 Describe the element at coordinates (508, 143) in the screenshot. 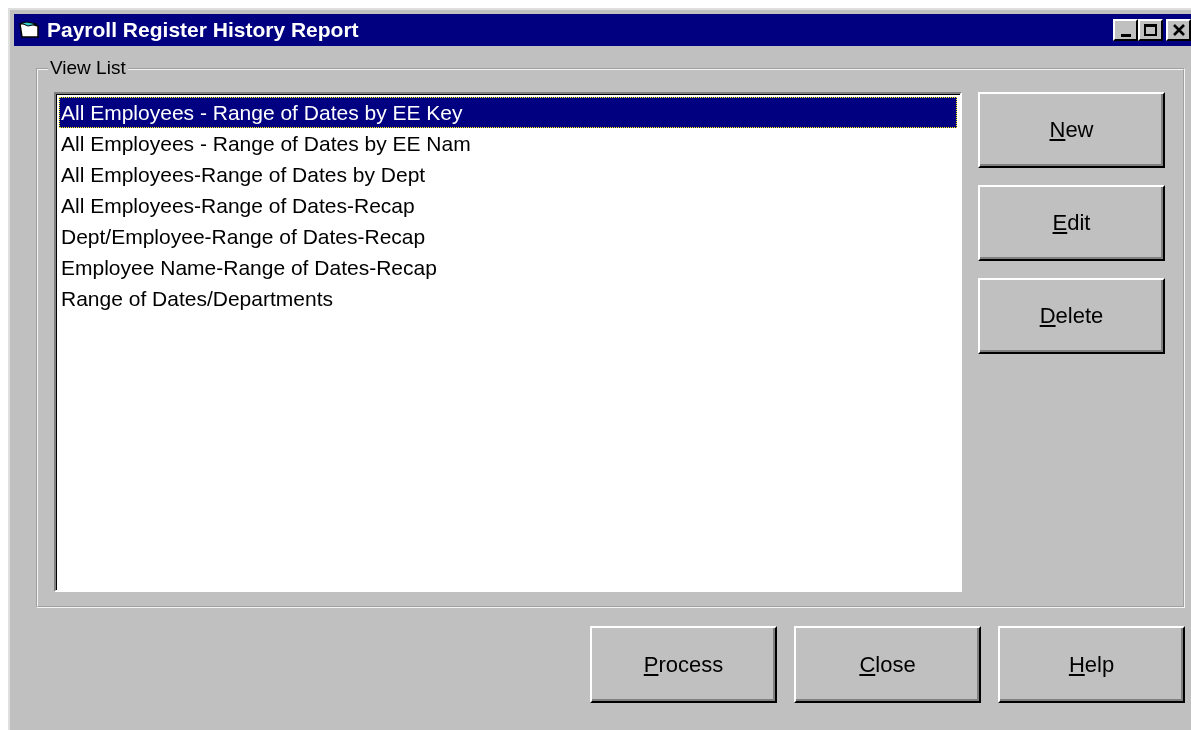

I see `list-item: All Employees - Range of Dates by EE Nam` at that location.